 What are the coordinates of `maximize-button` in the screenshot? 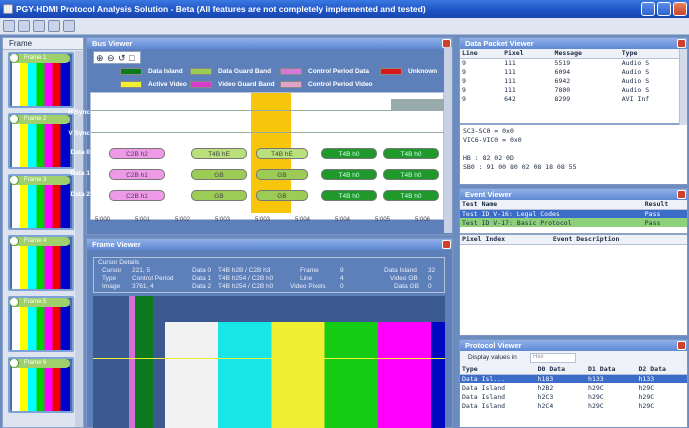 It's located at (664, 9).